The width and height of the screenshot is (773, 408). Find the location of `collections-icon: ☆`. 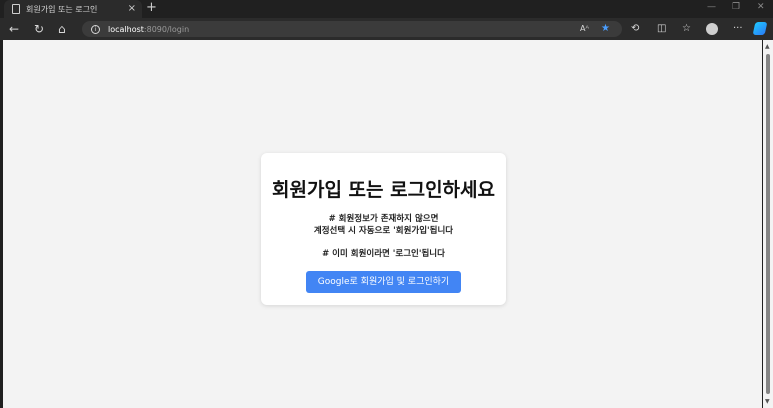

collections-icon: ☆ is located at coordinates (686, 29).